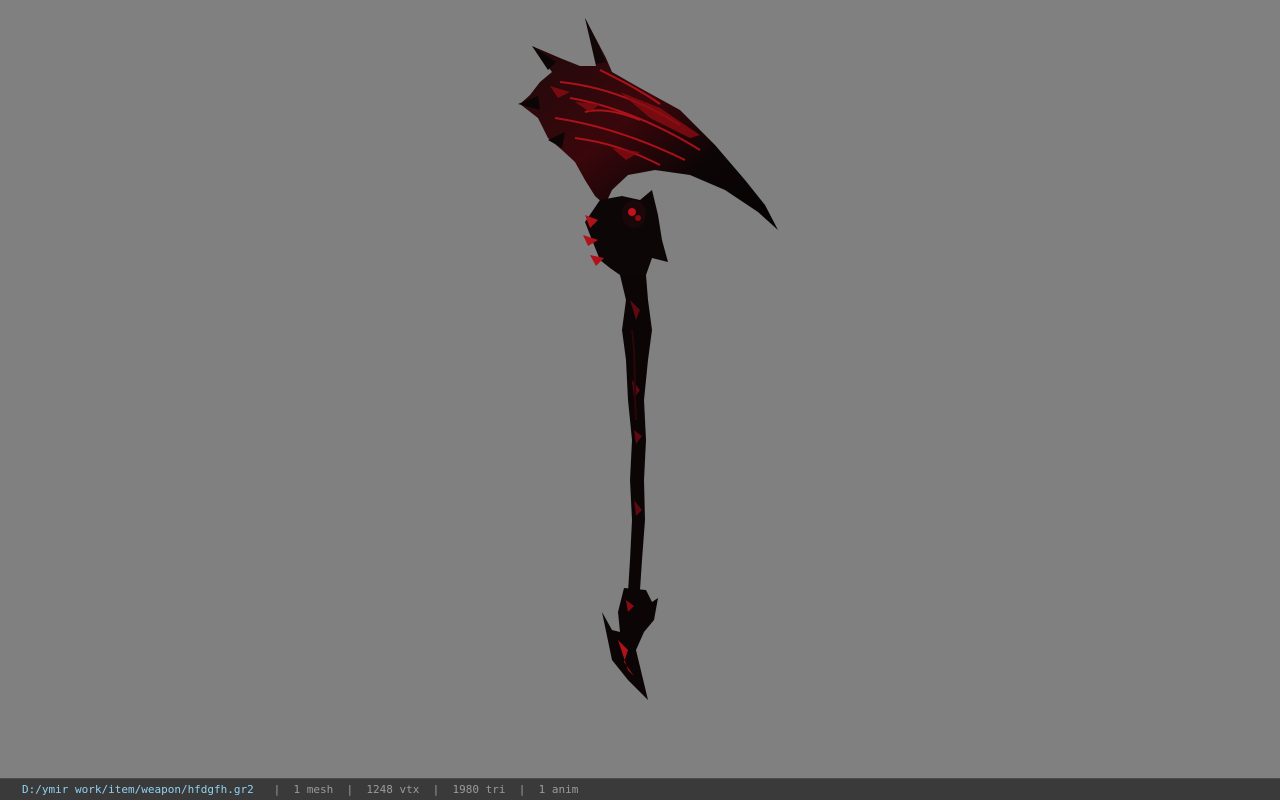  I want to click on top-spike, so click(595, 41).